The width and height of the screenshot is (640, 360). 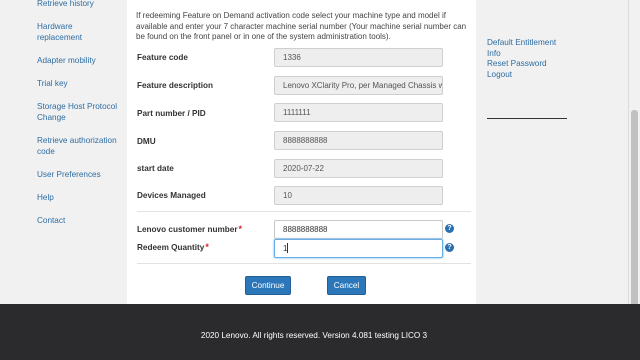 I want to click on redeem-quantity-input: 1, so click(x=358, y=248).